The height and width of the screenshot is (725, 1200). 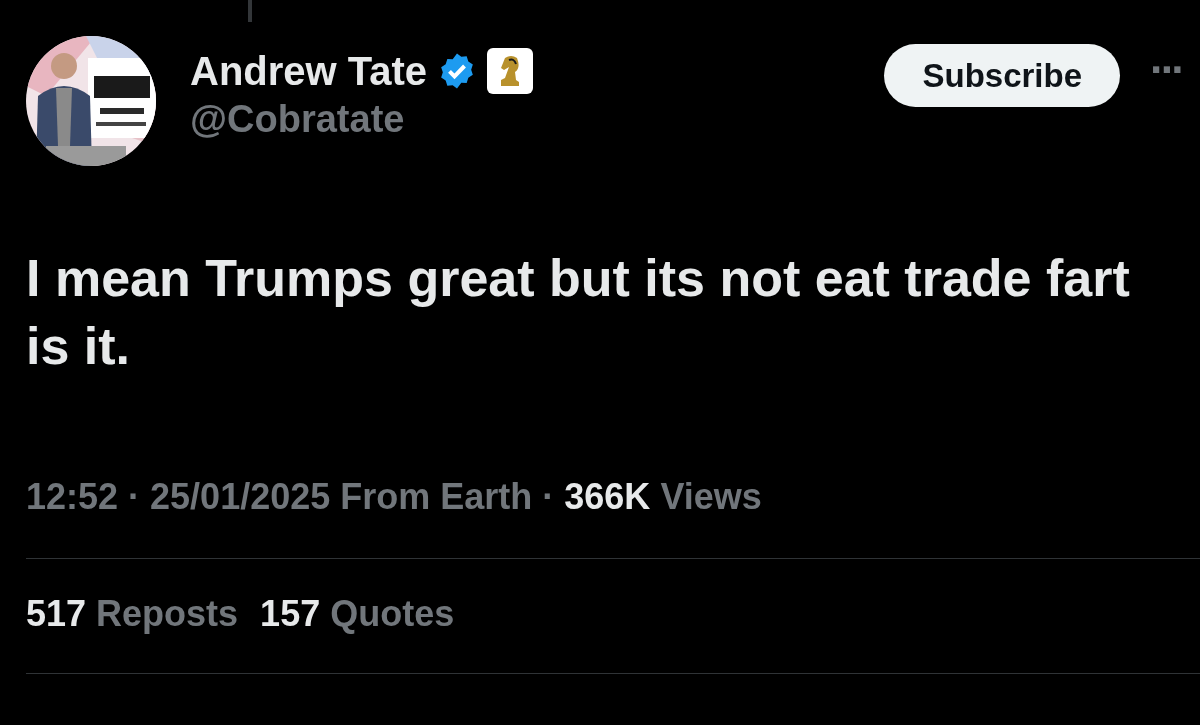 I want to click on stat-count: 157, so click(x=290, y=614).